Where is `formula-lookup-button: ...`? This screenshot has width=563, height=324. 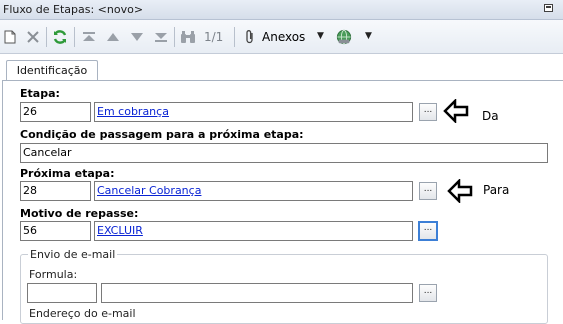 formula-lookup-button: ... is located at coordinates (428, 293).